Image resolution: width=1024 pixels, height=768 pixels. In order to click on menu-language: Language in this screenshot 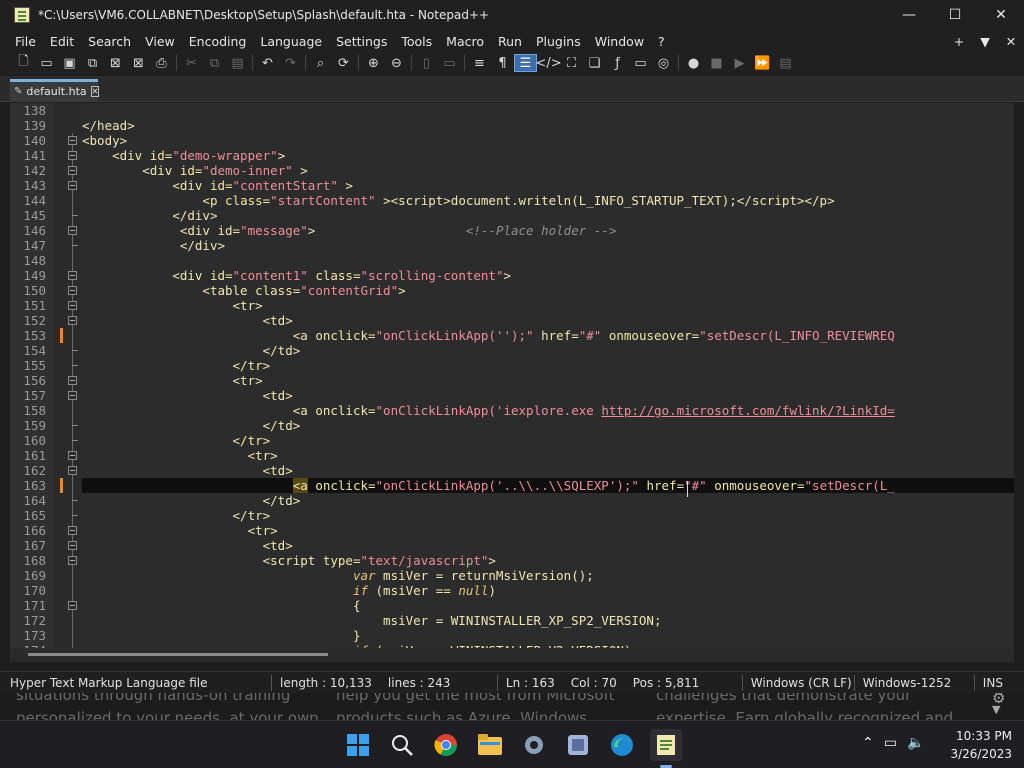, I will do `click(291, 41)`.